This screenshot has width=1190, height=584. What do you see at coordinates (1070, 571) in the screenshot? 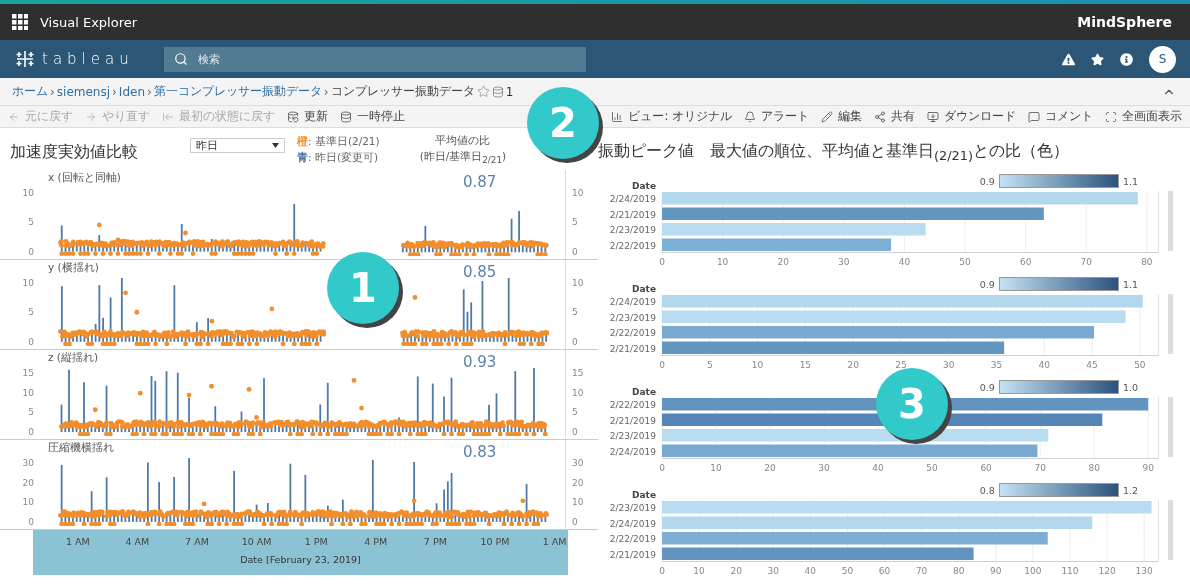
I see `axis-tick-label: 110` at bounding box center [1070, 571].